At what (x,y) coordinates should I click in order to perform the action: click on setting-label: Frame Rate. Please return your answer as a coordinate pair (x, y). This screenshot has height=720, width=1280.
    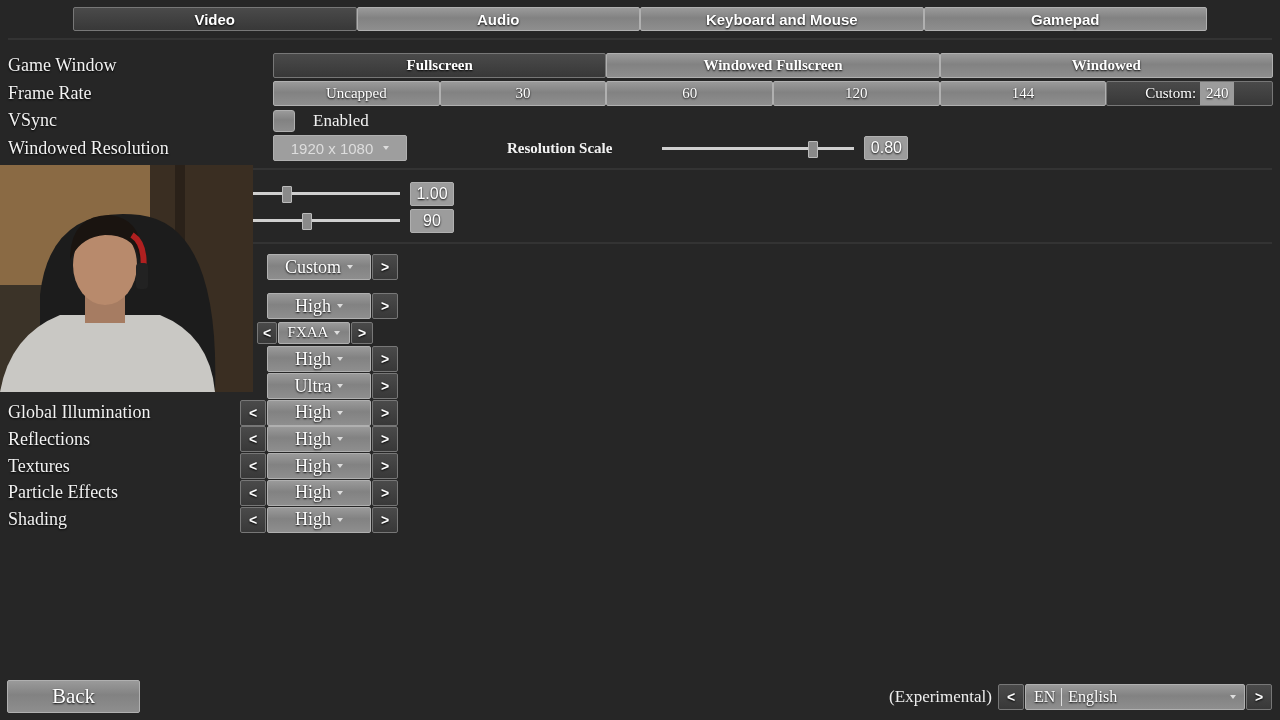
    Looking at the image, I should click on (49, 93).